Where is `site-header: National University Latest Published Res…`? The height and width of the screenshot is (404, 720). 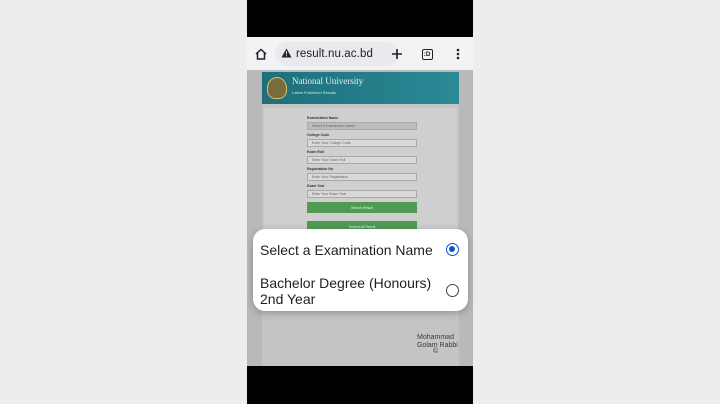
site-header: National University Latest Published Res… is located at coordinates (360, 88).